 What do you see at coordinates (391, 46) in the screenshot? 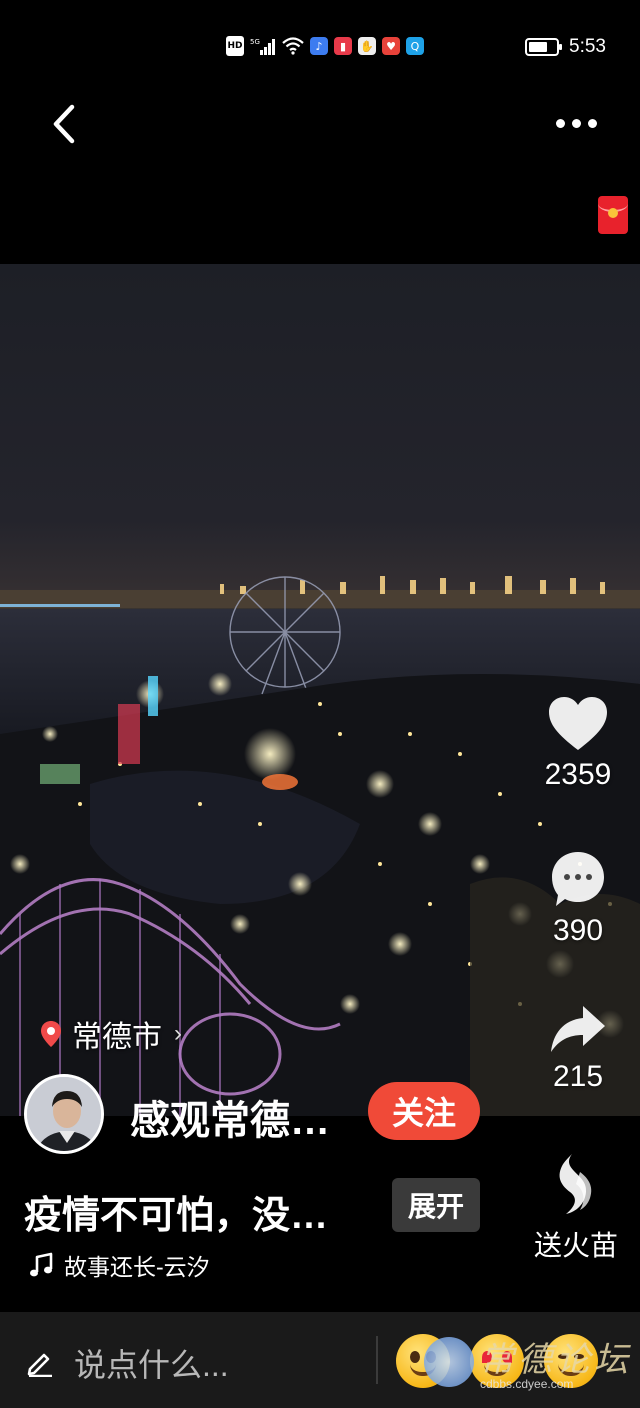
I see `heart-app-icon: ♥` at bounding box center [391, 46].